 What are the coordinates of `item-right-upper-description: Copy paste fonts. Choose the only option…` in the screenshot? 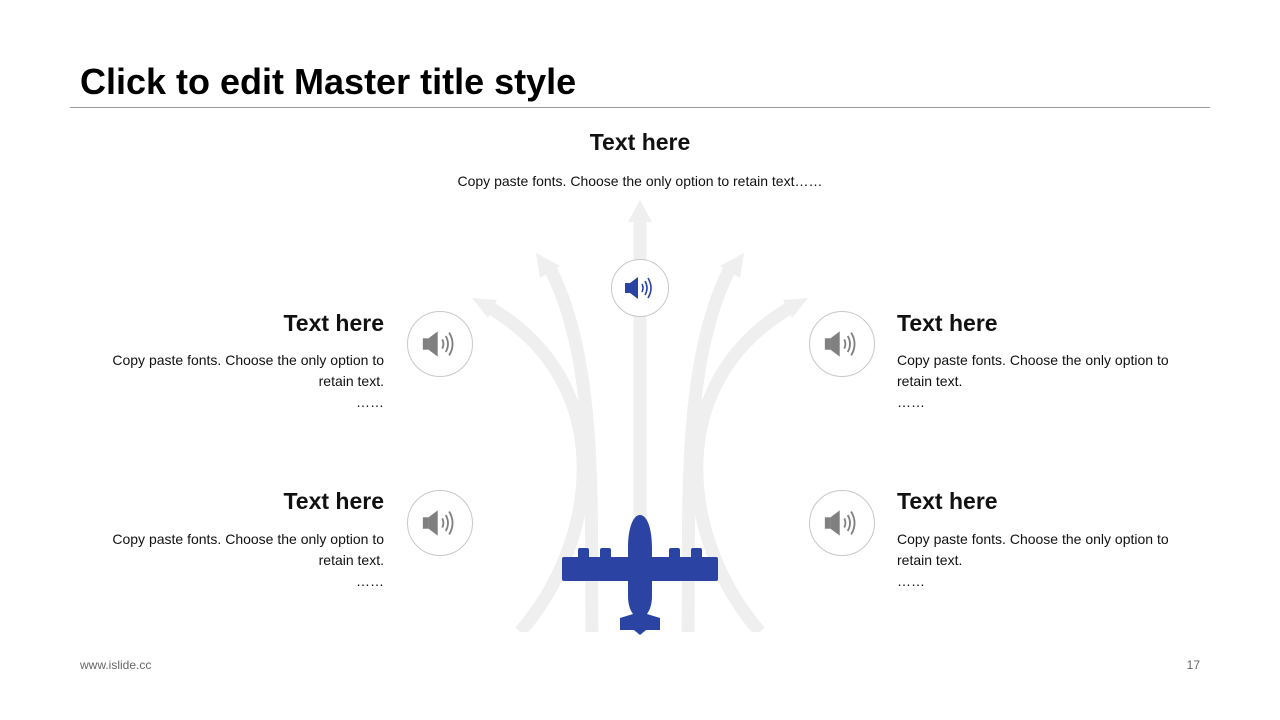 It's located at (1033, 370).